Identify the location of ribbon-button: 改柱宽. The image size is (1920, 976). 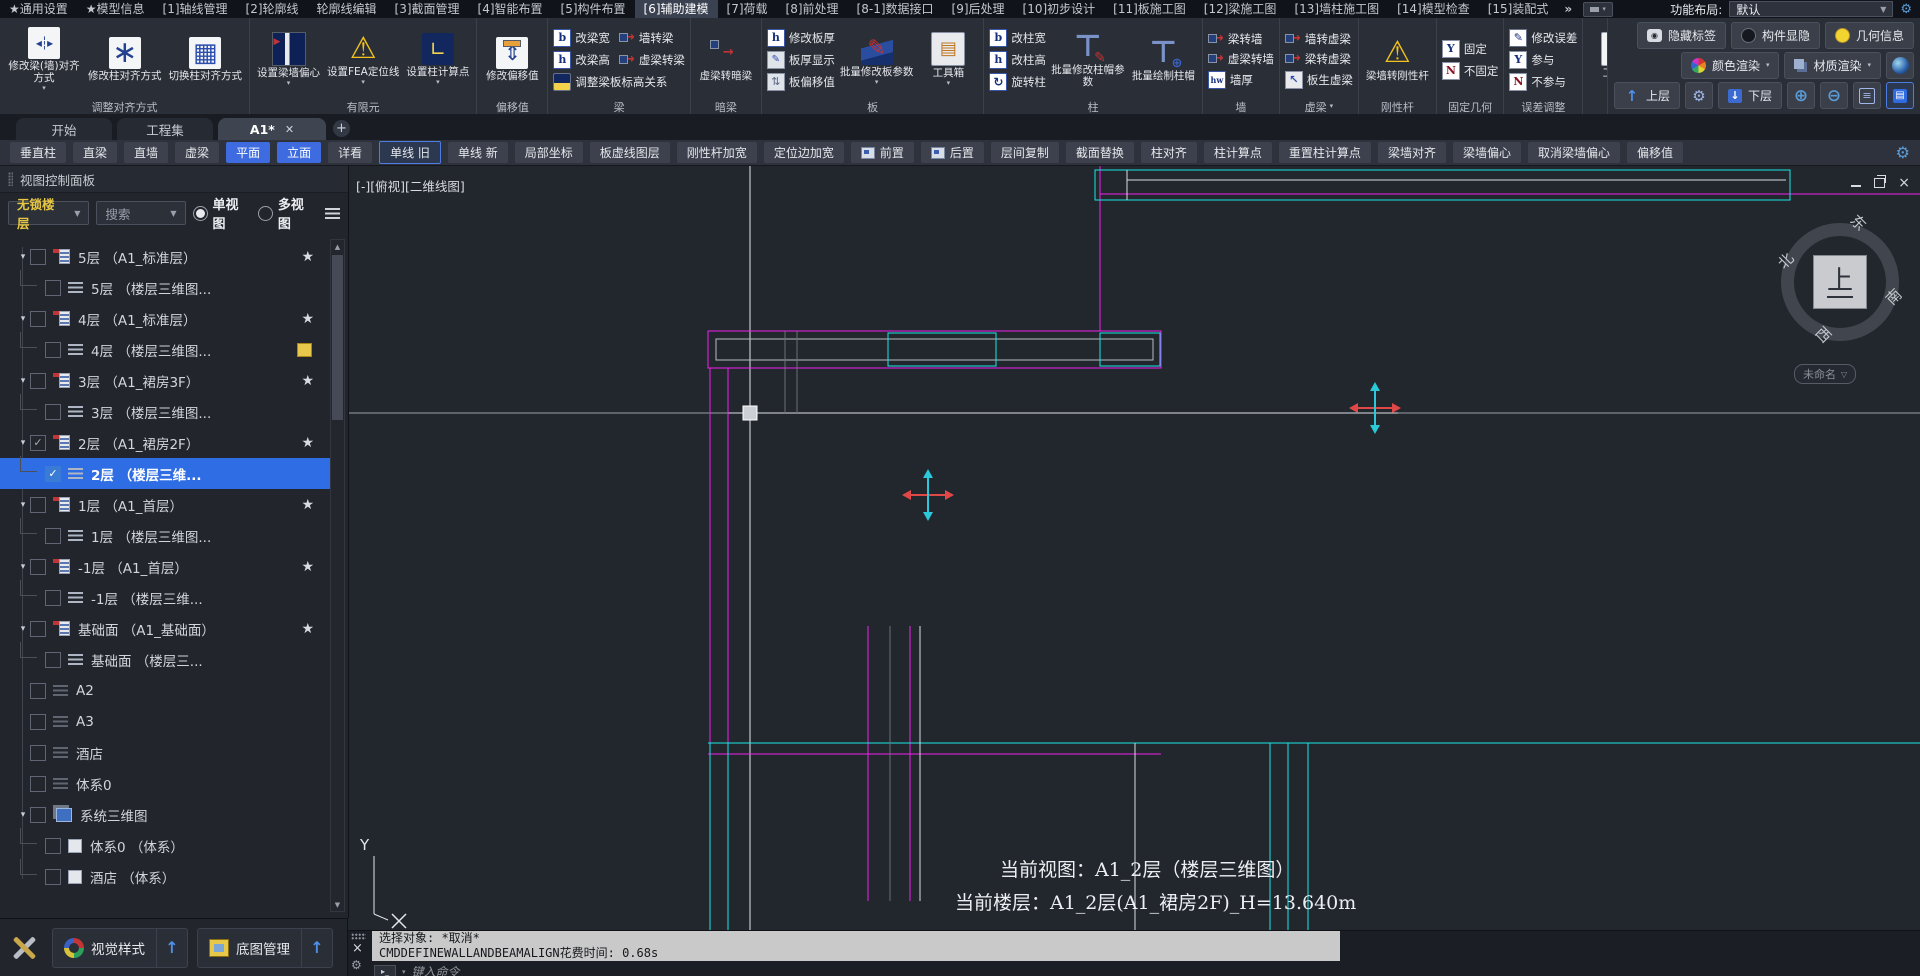
(1017, 37).